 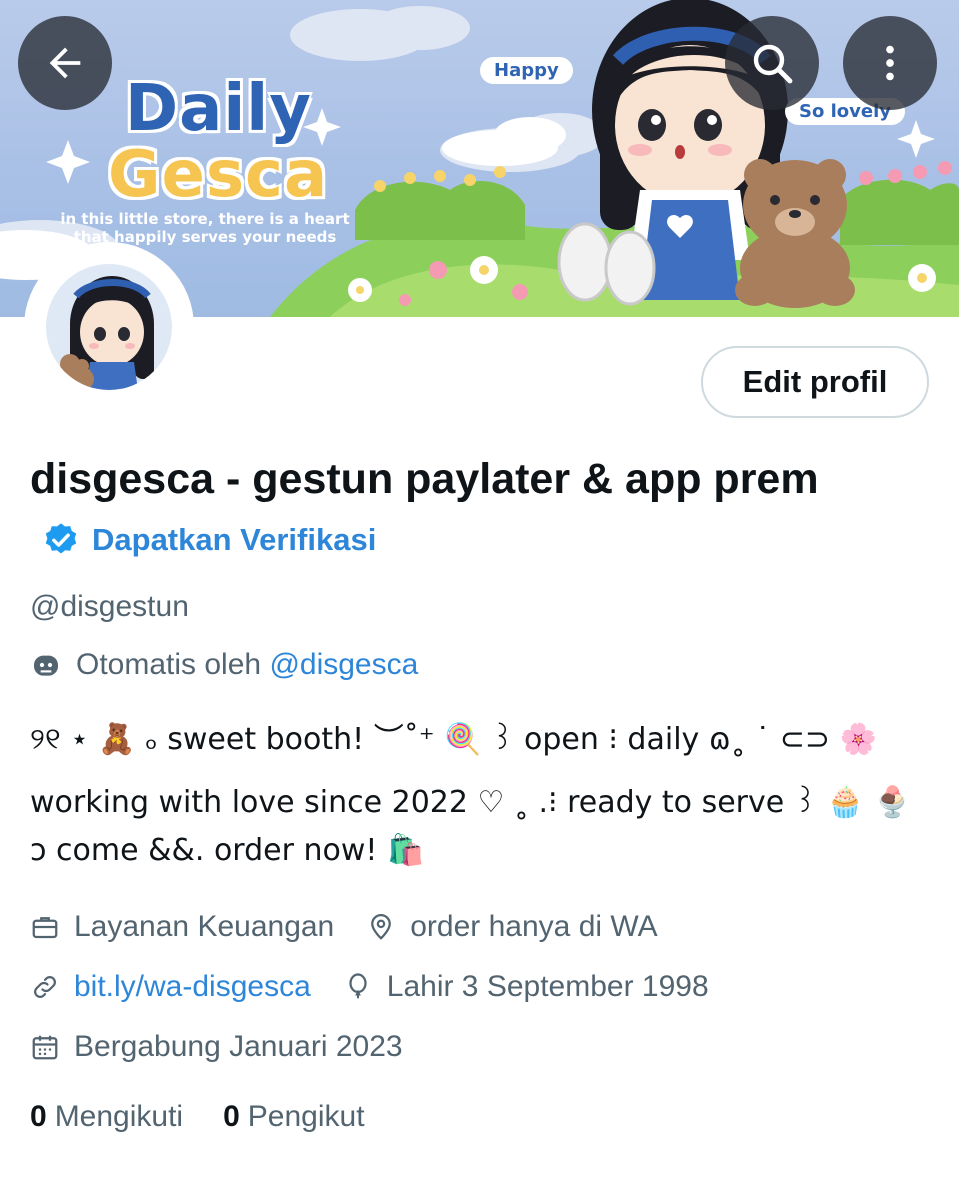 What do you see at coordinates (45, 987) in the screenshot?
I see `link-icon` at bounding box center [45, 987].